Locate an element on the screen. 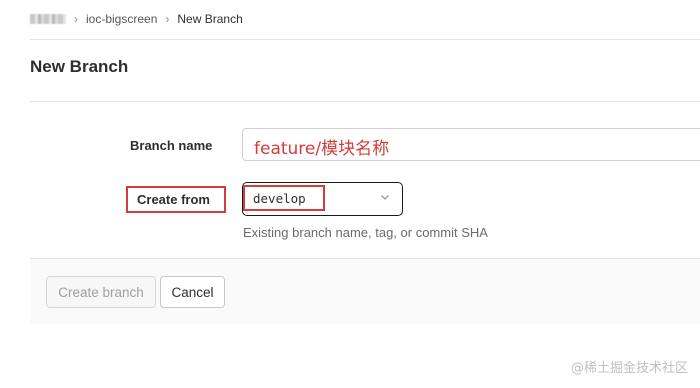 The width and height of the screenshot is (700, 388). branch-name-label: Branch name is located at coordinates (171, 145).